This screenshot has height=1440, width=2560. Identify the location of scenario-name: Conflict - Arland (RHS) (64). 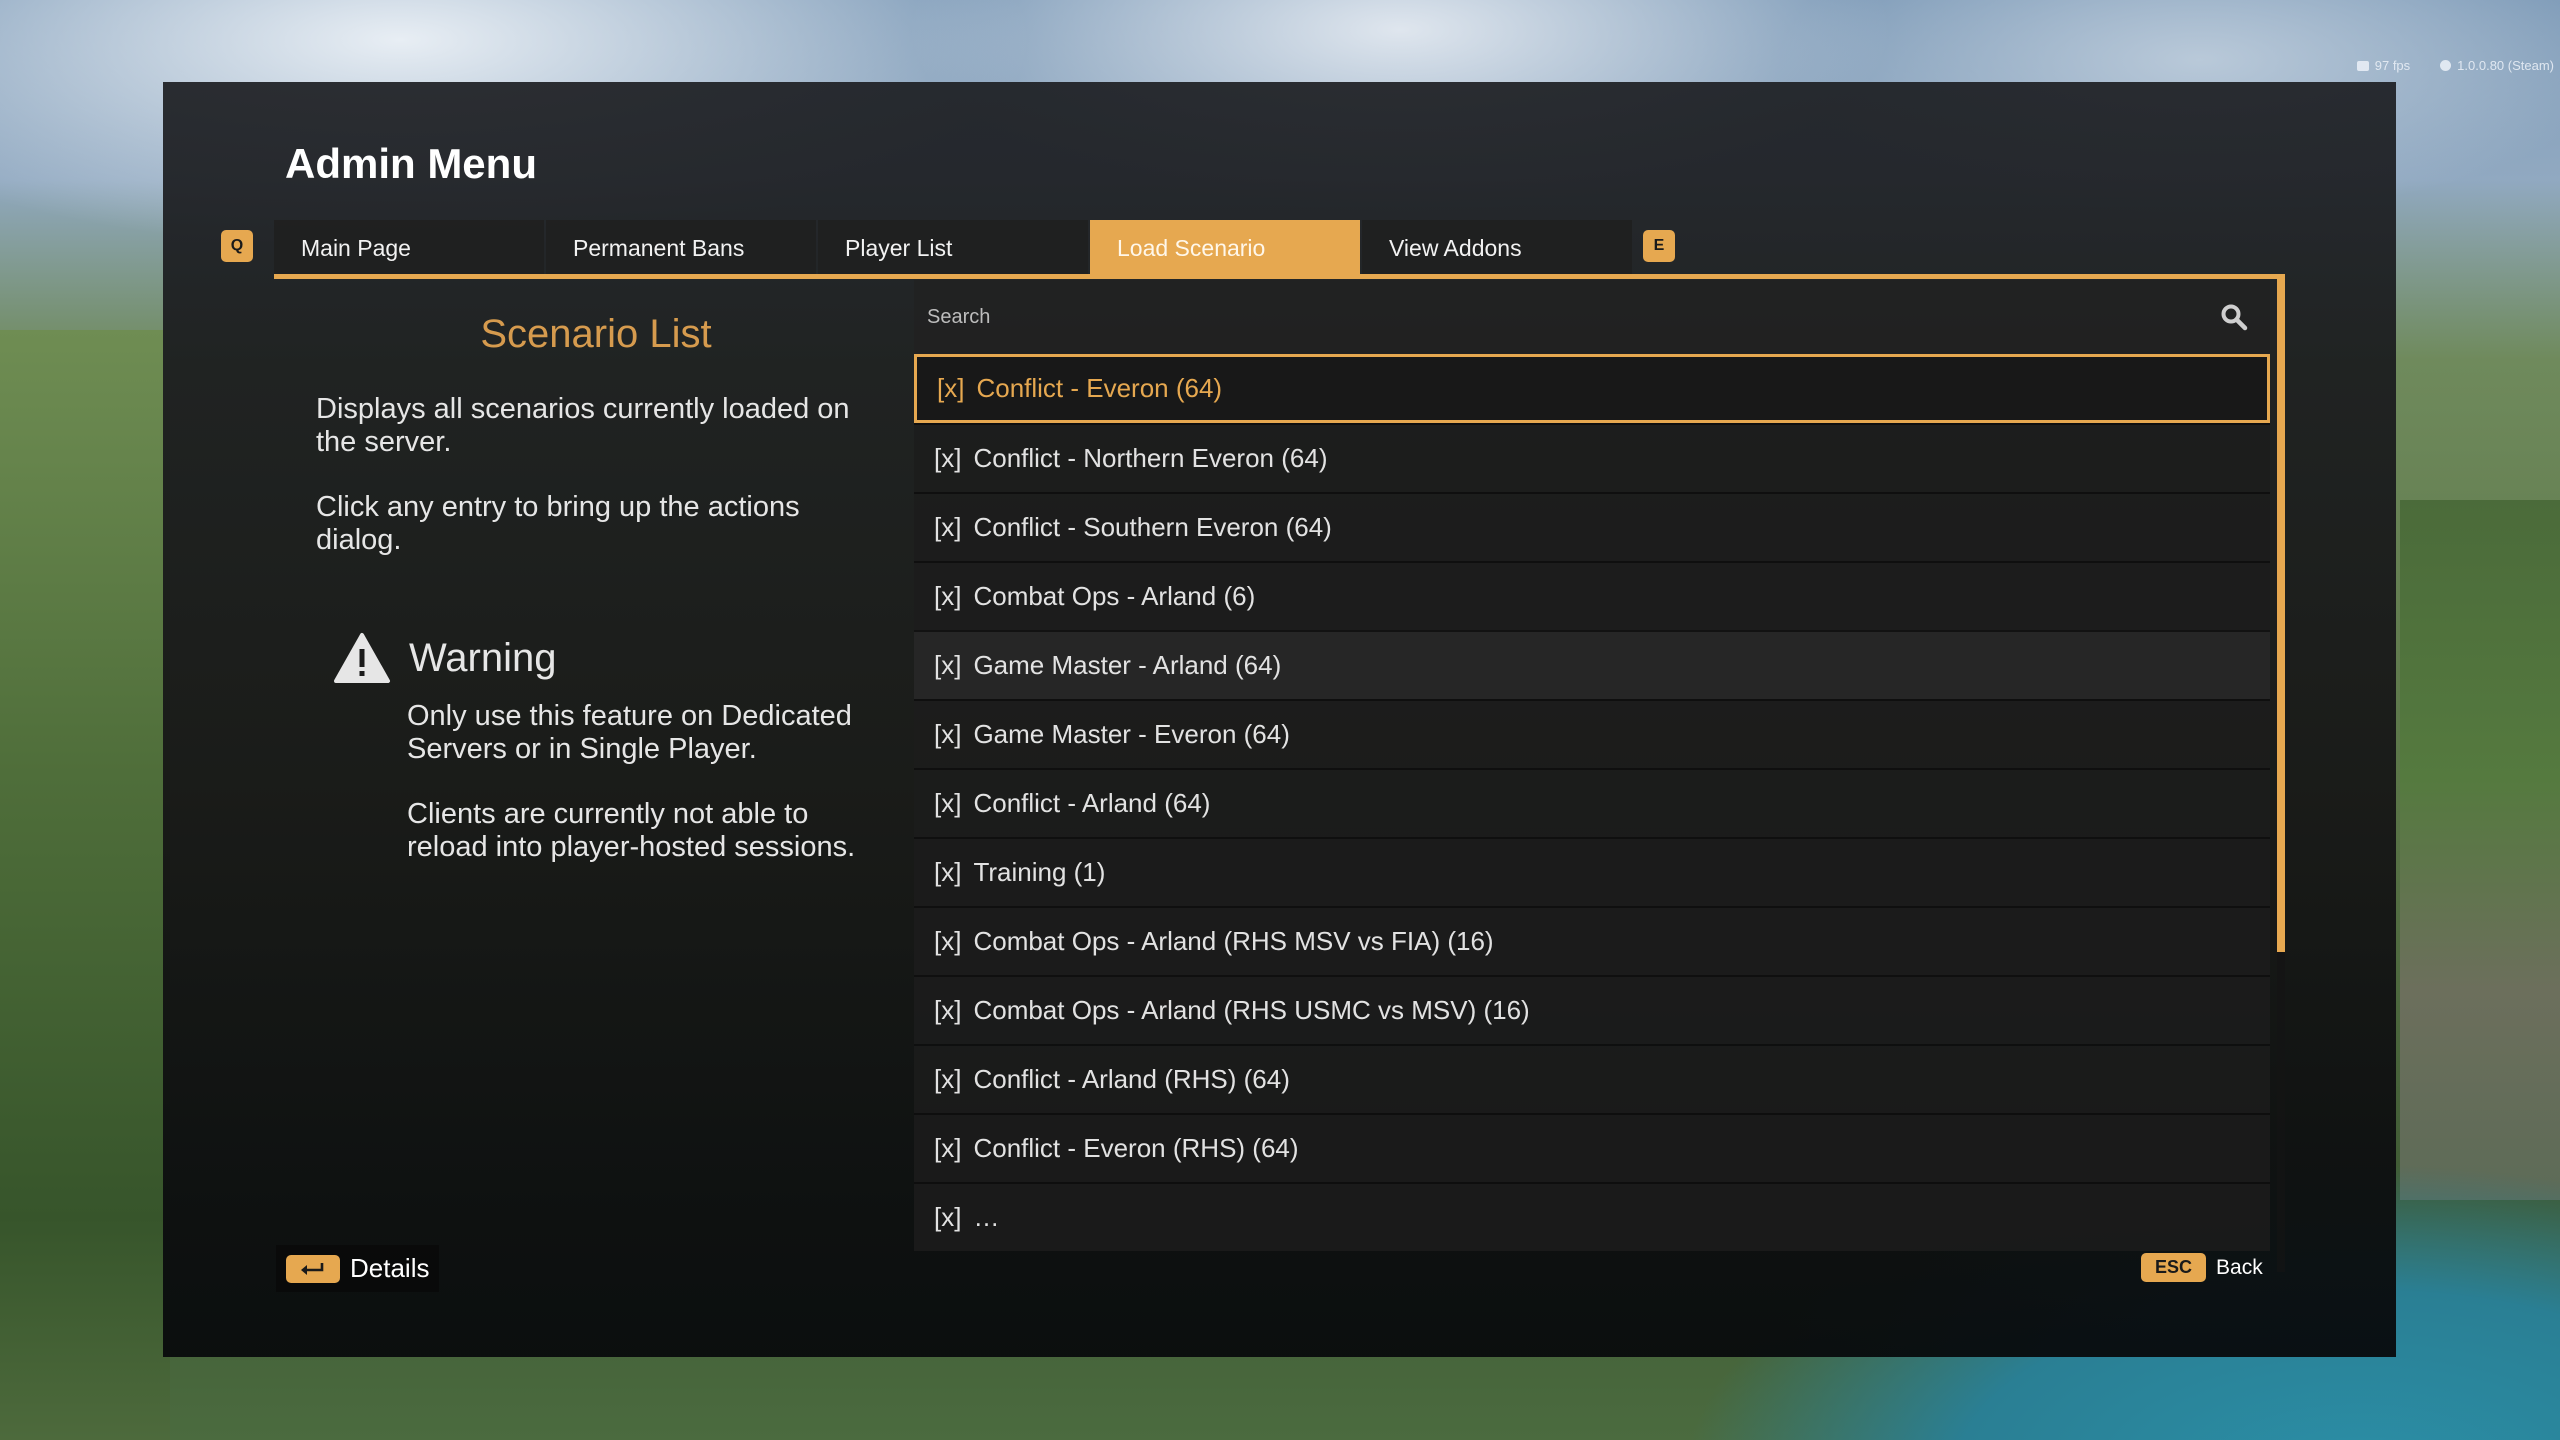
(1131, 1079).